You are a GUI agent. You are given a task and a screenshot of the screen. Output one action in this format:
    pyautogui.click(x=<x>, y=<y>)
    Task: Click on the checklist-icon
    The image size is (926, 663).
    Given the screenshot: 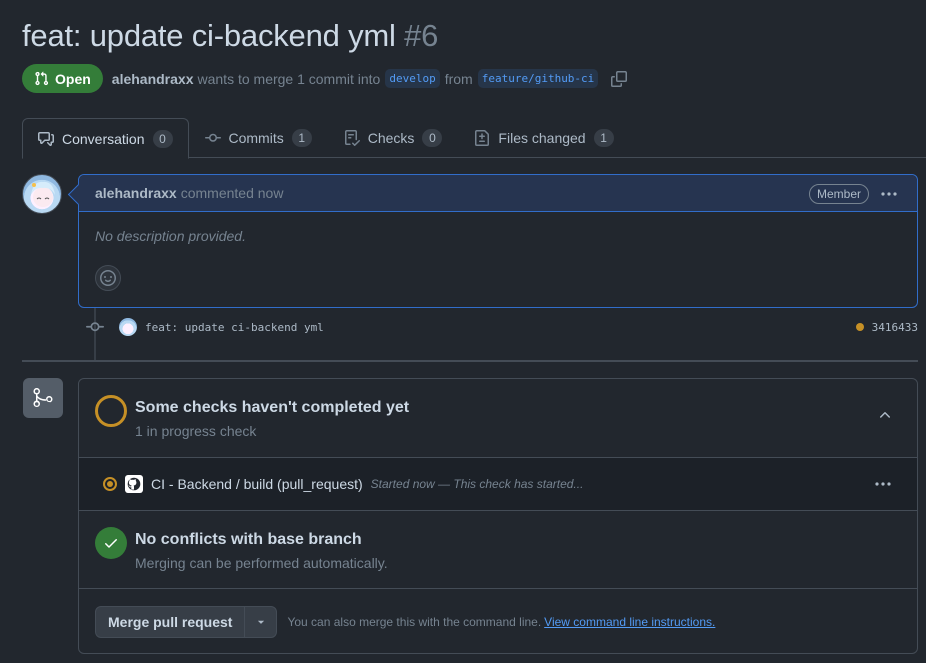 What is the action you would take?
    pyautogui.click(x=352, y=138)
    